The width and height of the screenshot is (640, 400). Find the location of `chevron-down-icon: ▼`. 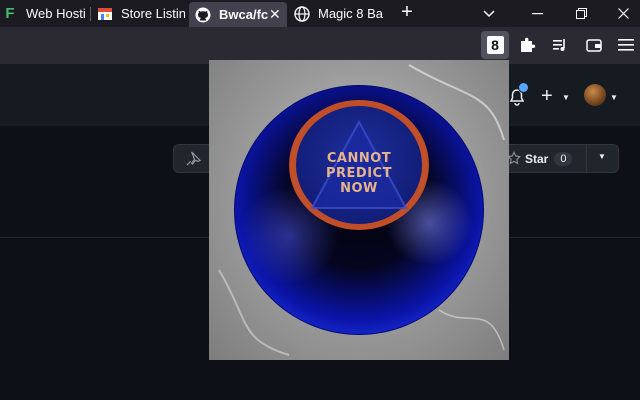

chevron-down-icon: ▼ is located at coordinates (602, 156).